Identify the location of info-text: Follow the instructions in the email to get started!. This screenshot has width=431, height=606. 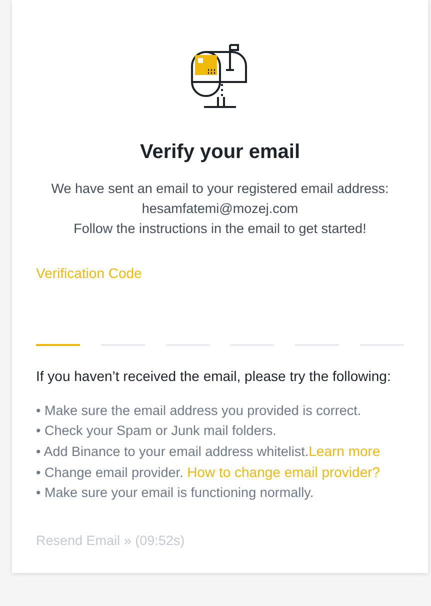
(220, 229).